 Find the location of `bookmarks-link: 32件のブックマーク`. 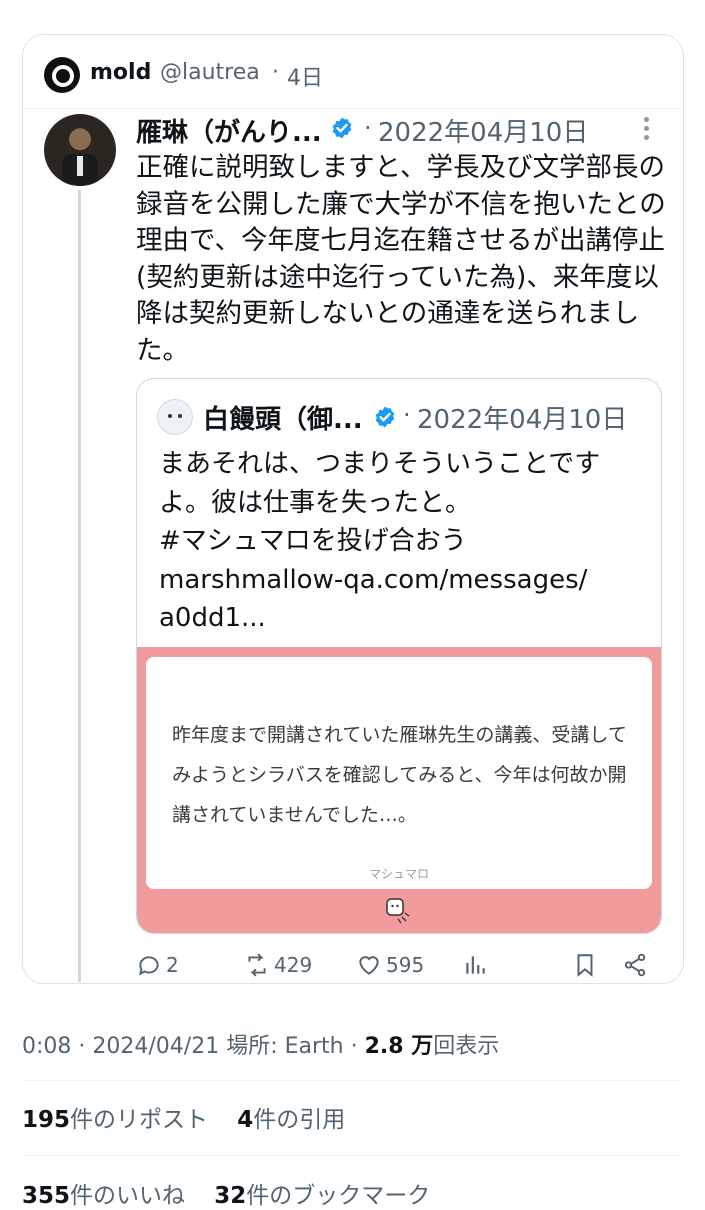

bookmarks-link: 32件のブックマーク is located at coordinates (322, 1196).